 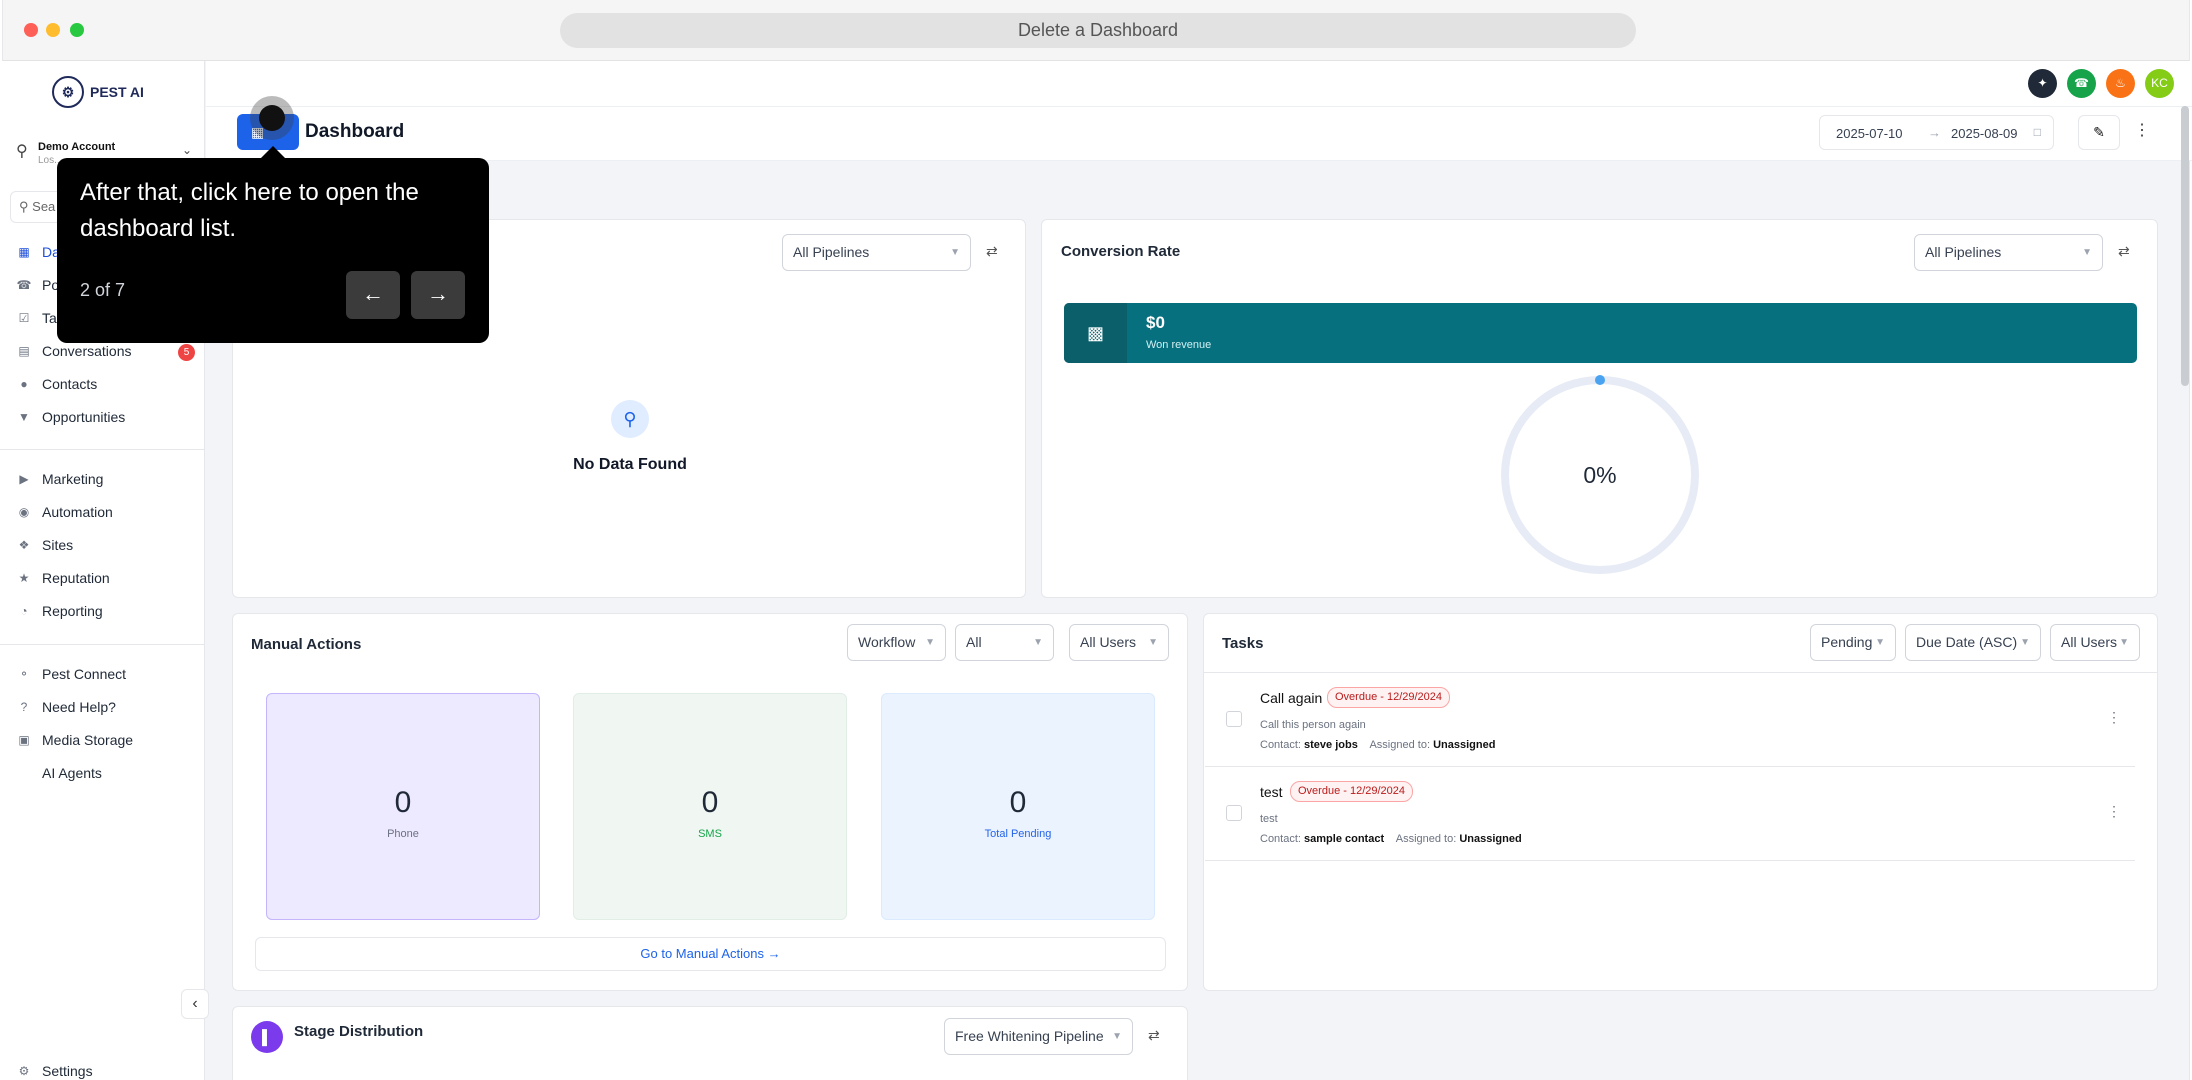 What do you see at coordinates (73, 351) in the screenshot?
I see `sidebar-item-conversations: ▤ Conversations` at bounding box center [73, 351].